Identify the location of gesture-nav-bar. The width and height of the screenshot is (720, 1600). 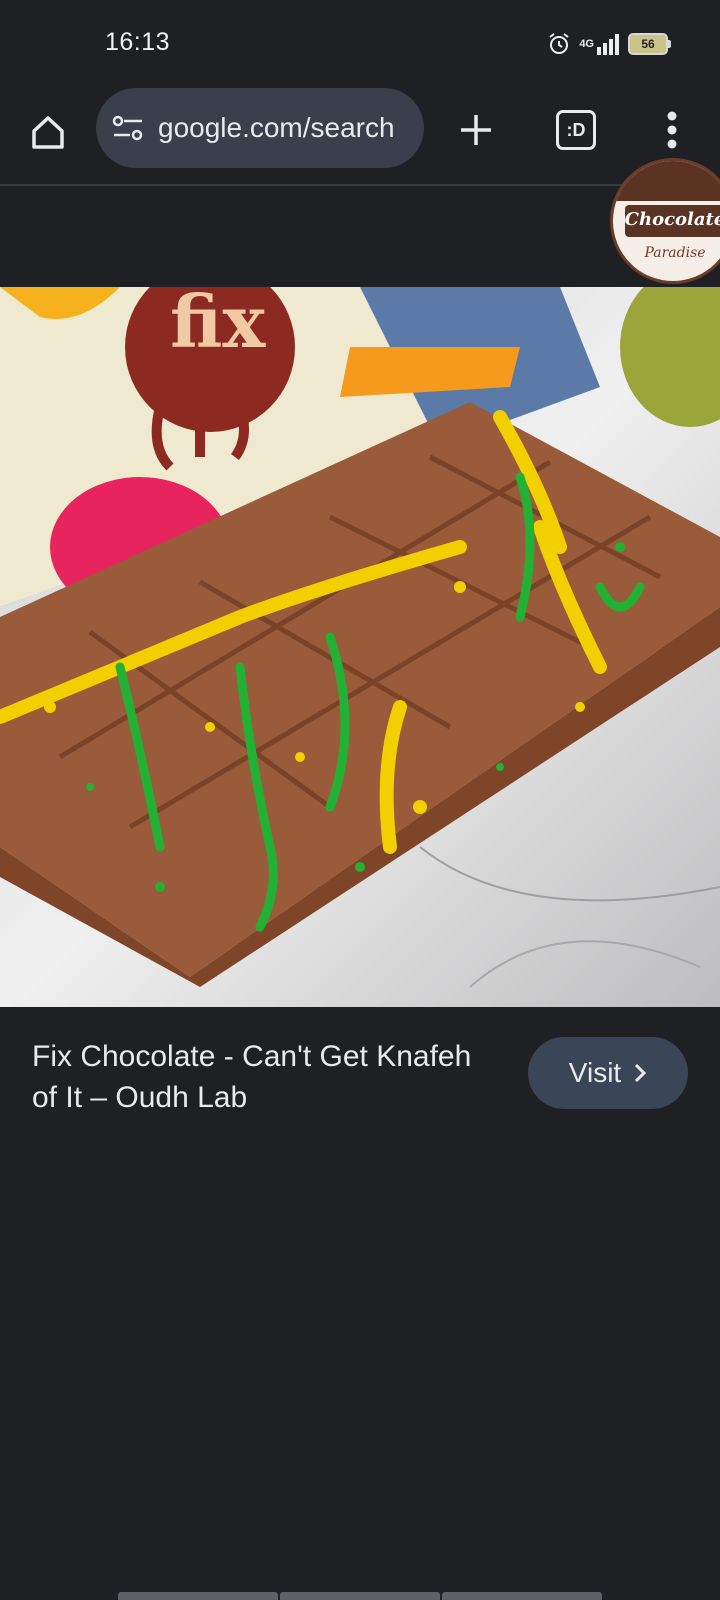
(360, 1596).